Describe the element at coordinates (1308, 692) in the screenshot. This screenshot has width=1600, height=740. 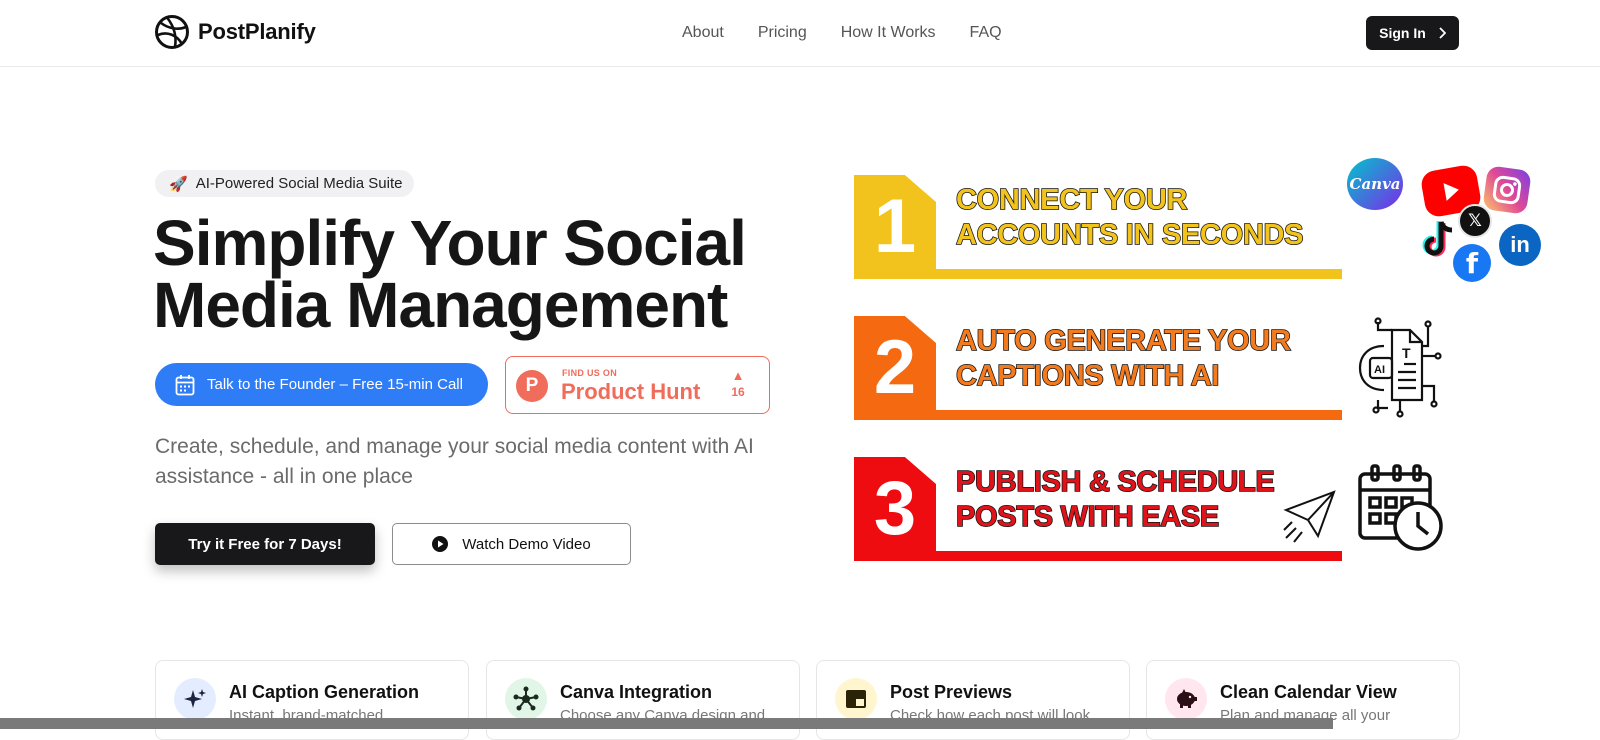
I see `feature-title: Clean Calendar View` at that location.